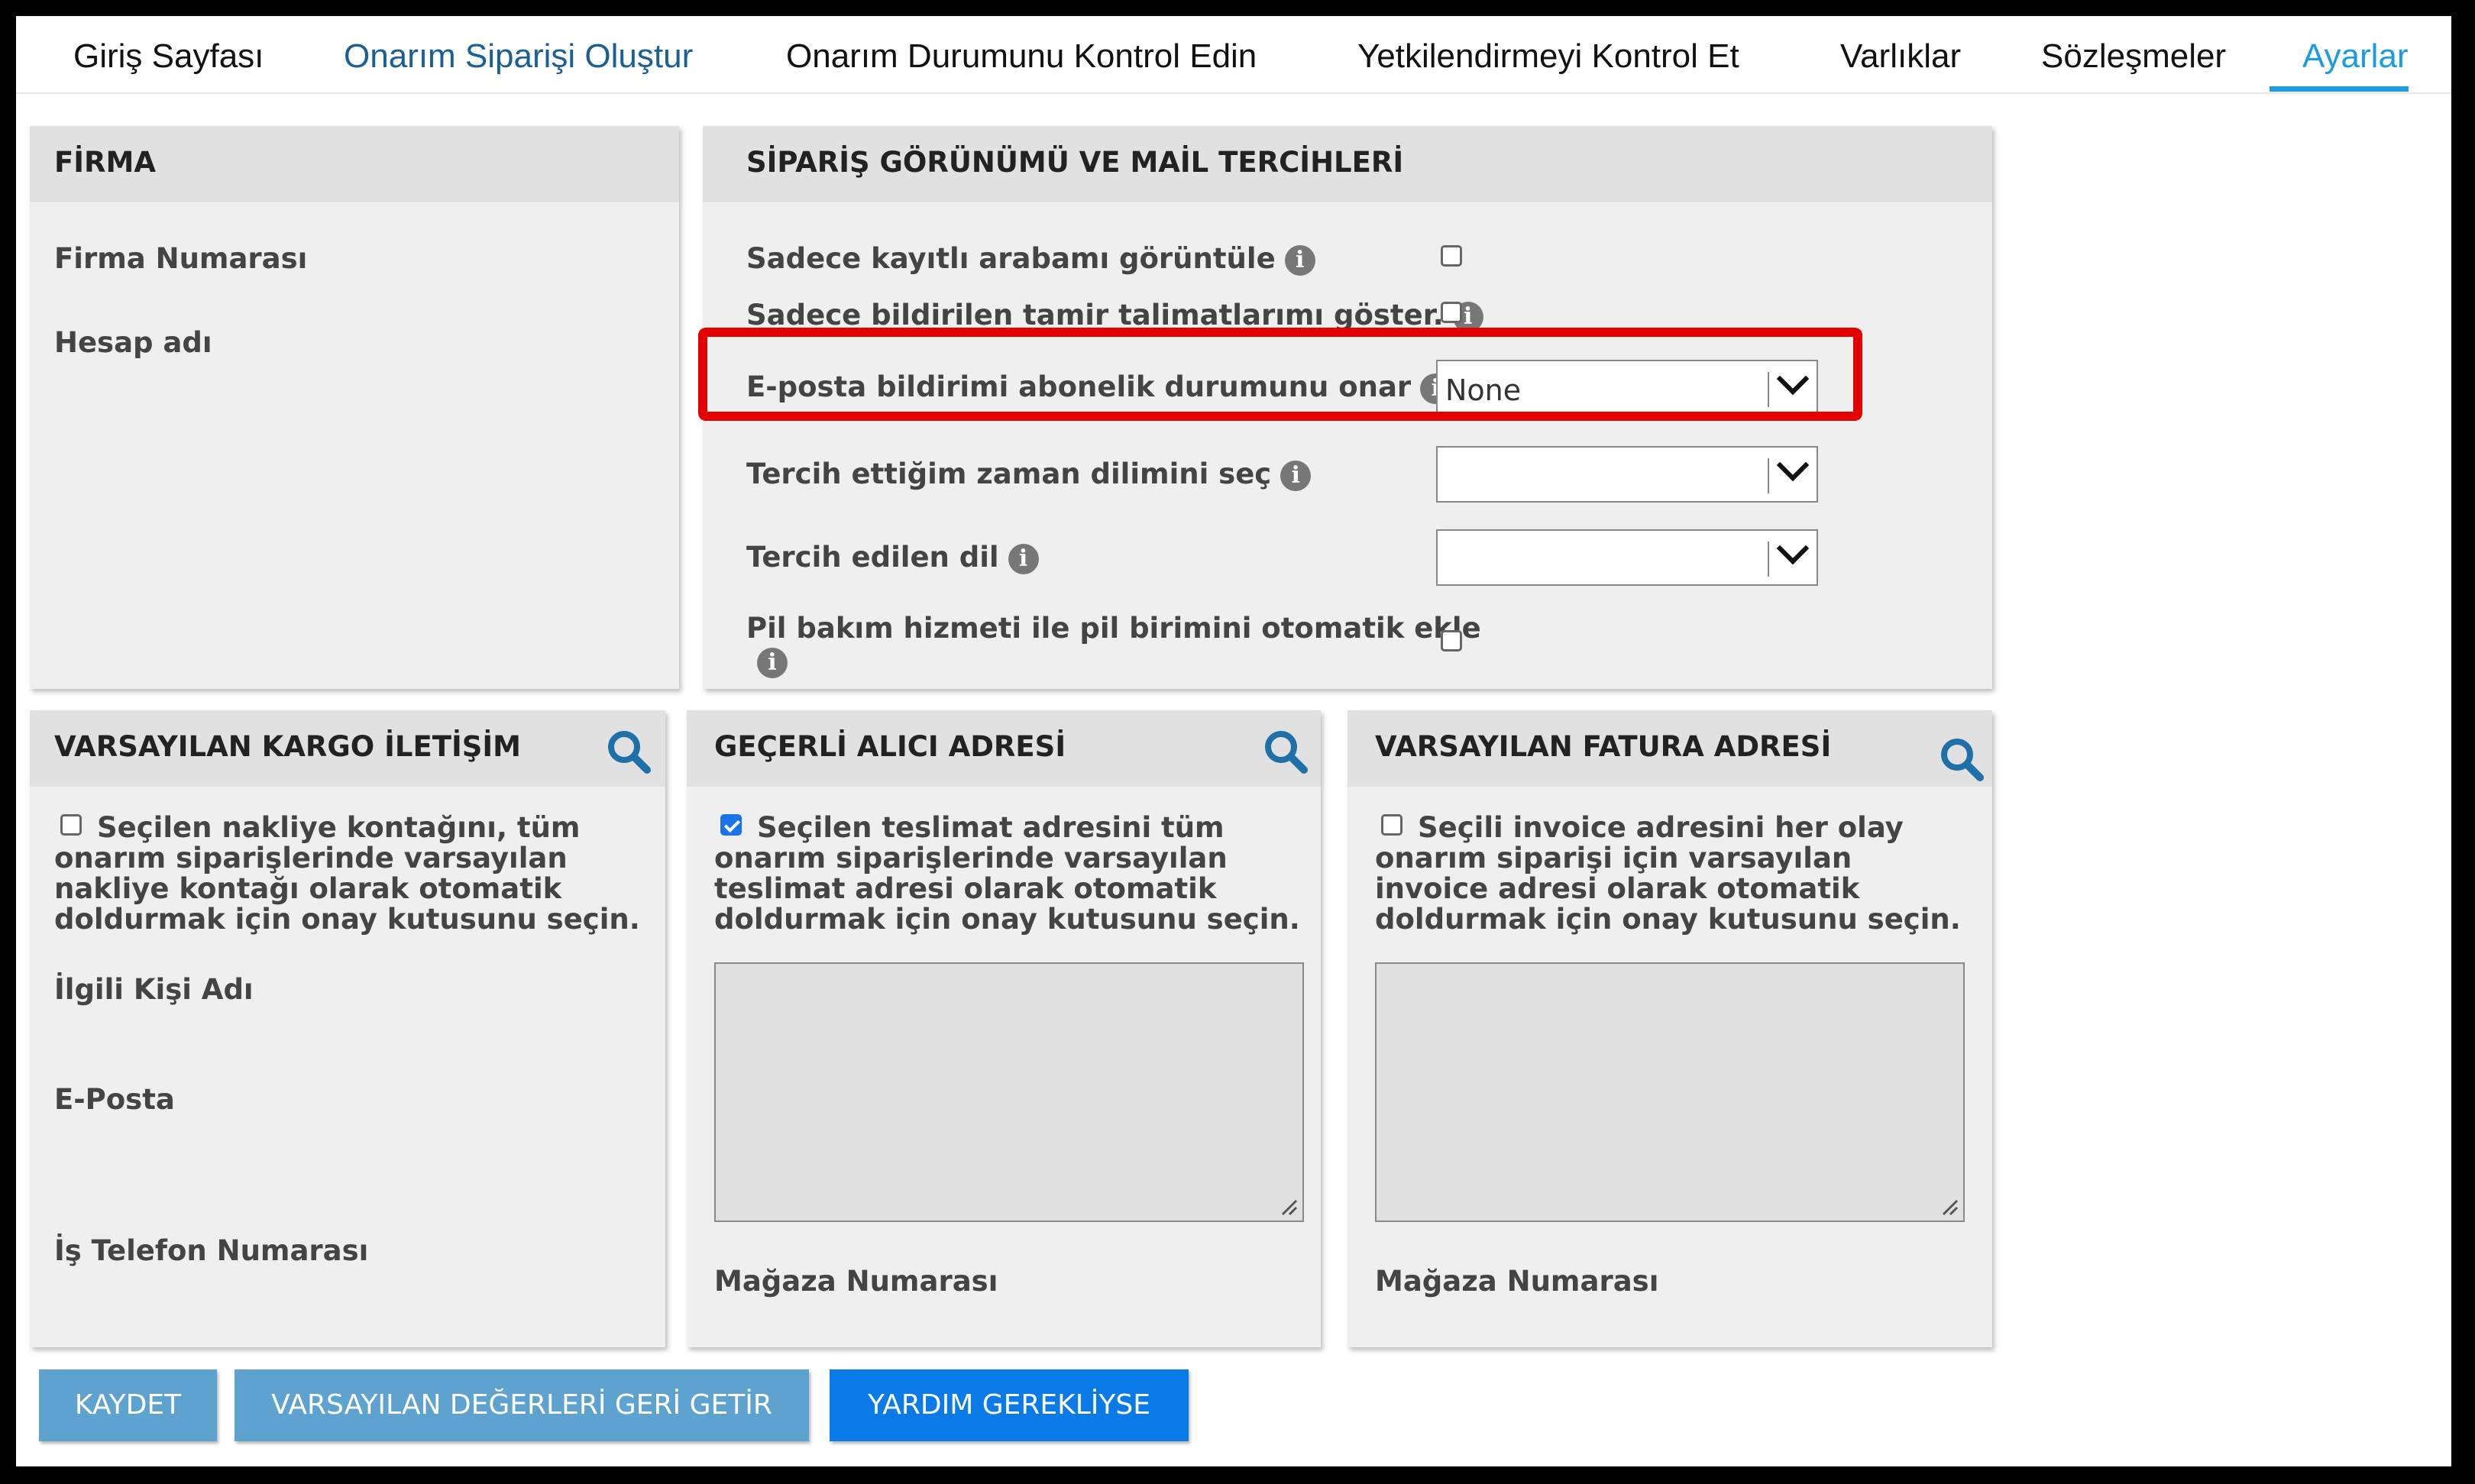  What do you see at coordinates (522, 1405) in the screenshot?
I see `restore-defaults-button: VARSAYILAN DEĞERLERİ GERİ GETİR` at bounding box center [522, 1405].